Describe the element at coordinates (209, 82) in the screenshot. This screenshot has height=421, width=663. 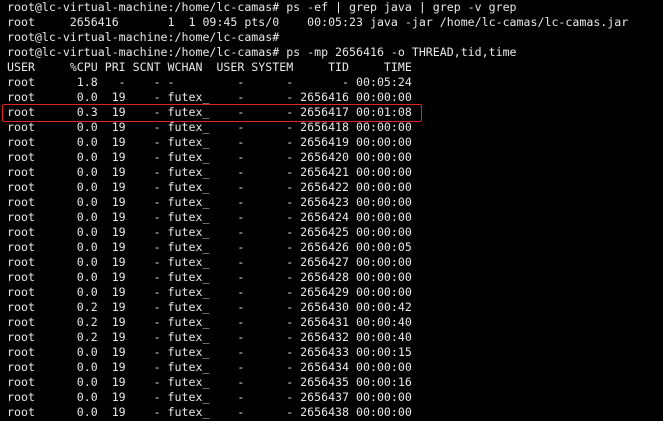
I see `thread-table-row: root 1.8 - - - - - - 00:05:24` at that location.